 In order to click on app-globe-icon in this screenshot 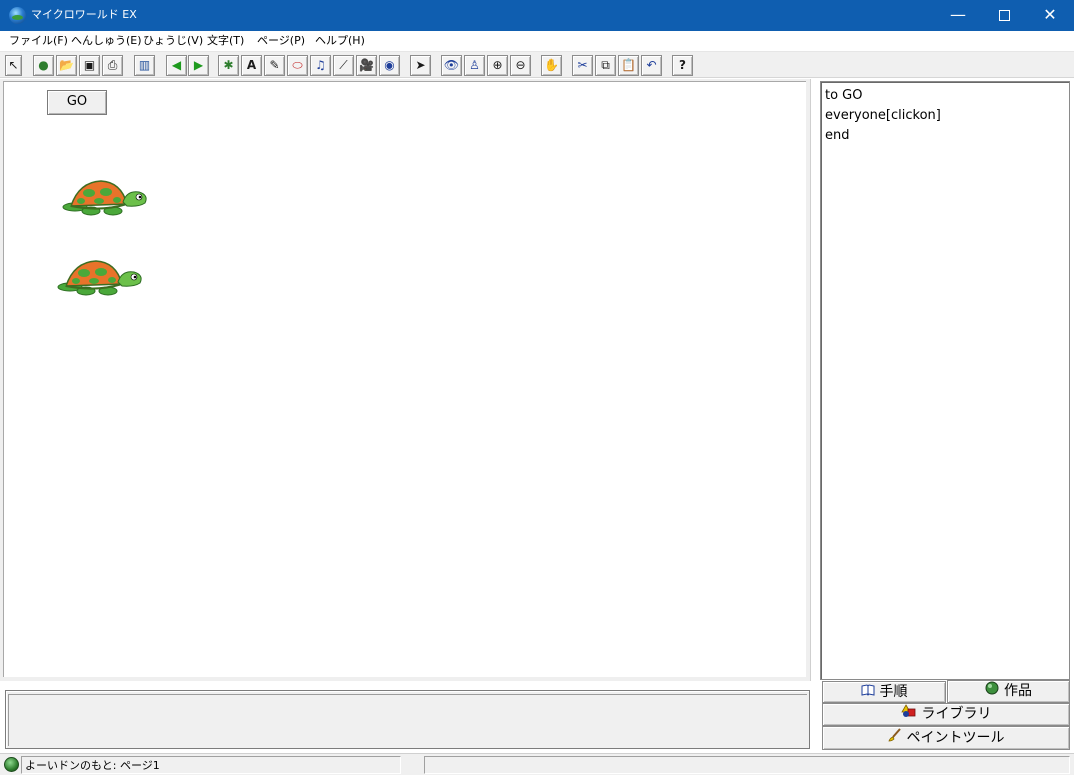, I will do `click(17, 15)`.